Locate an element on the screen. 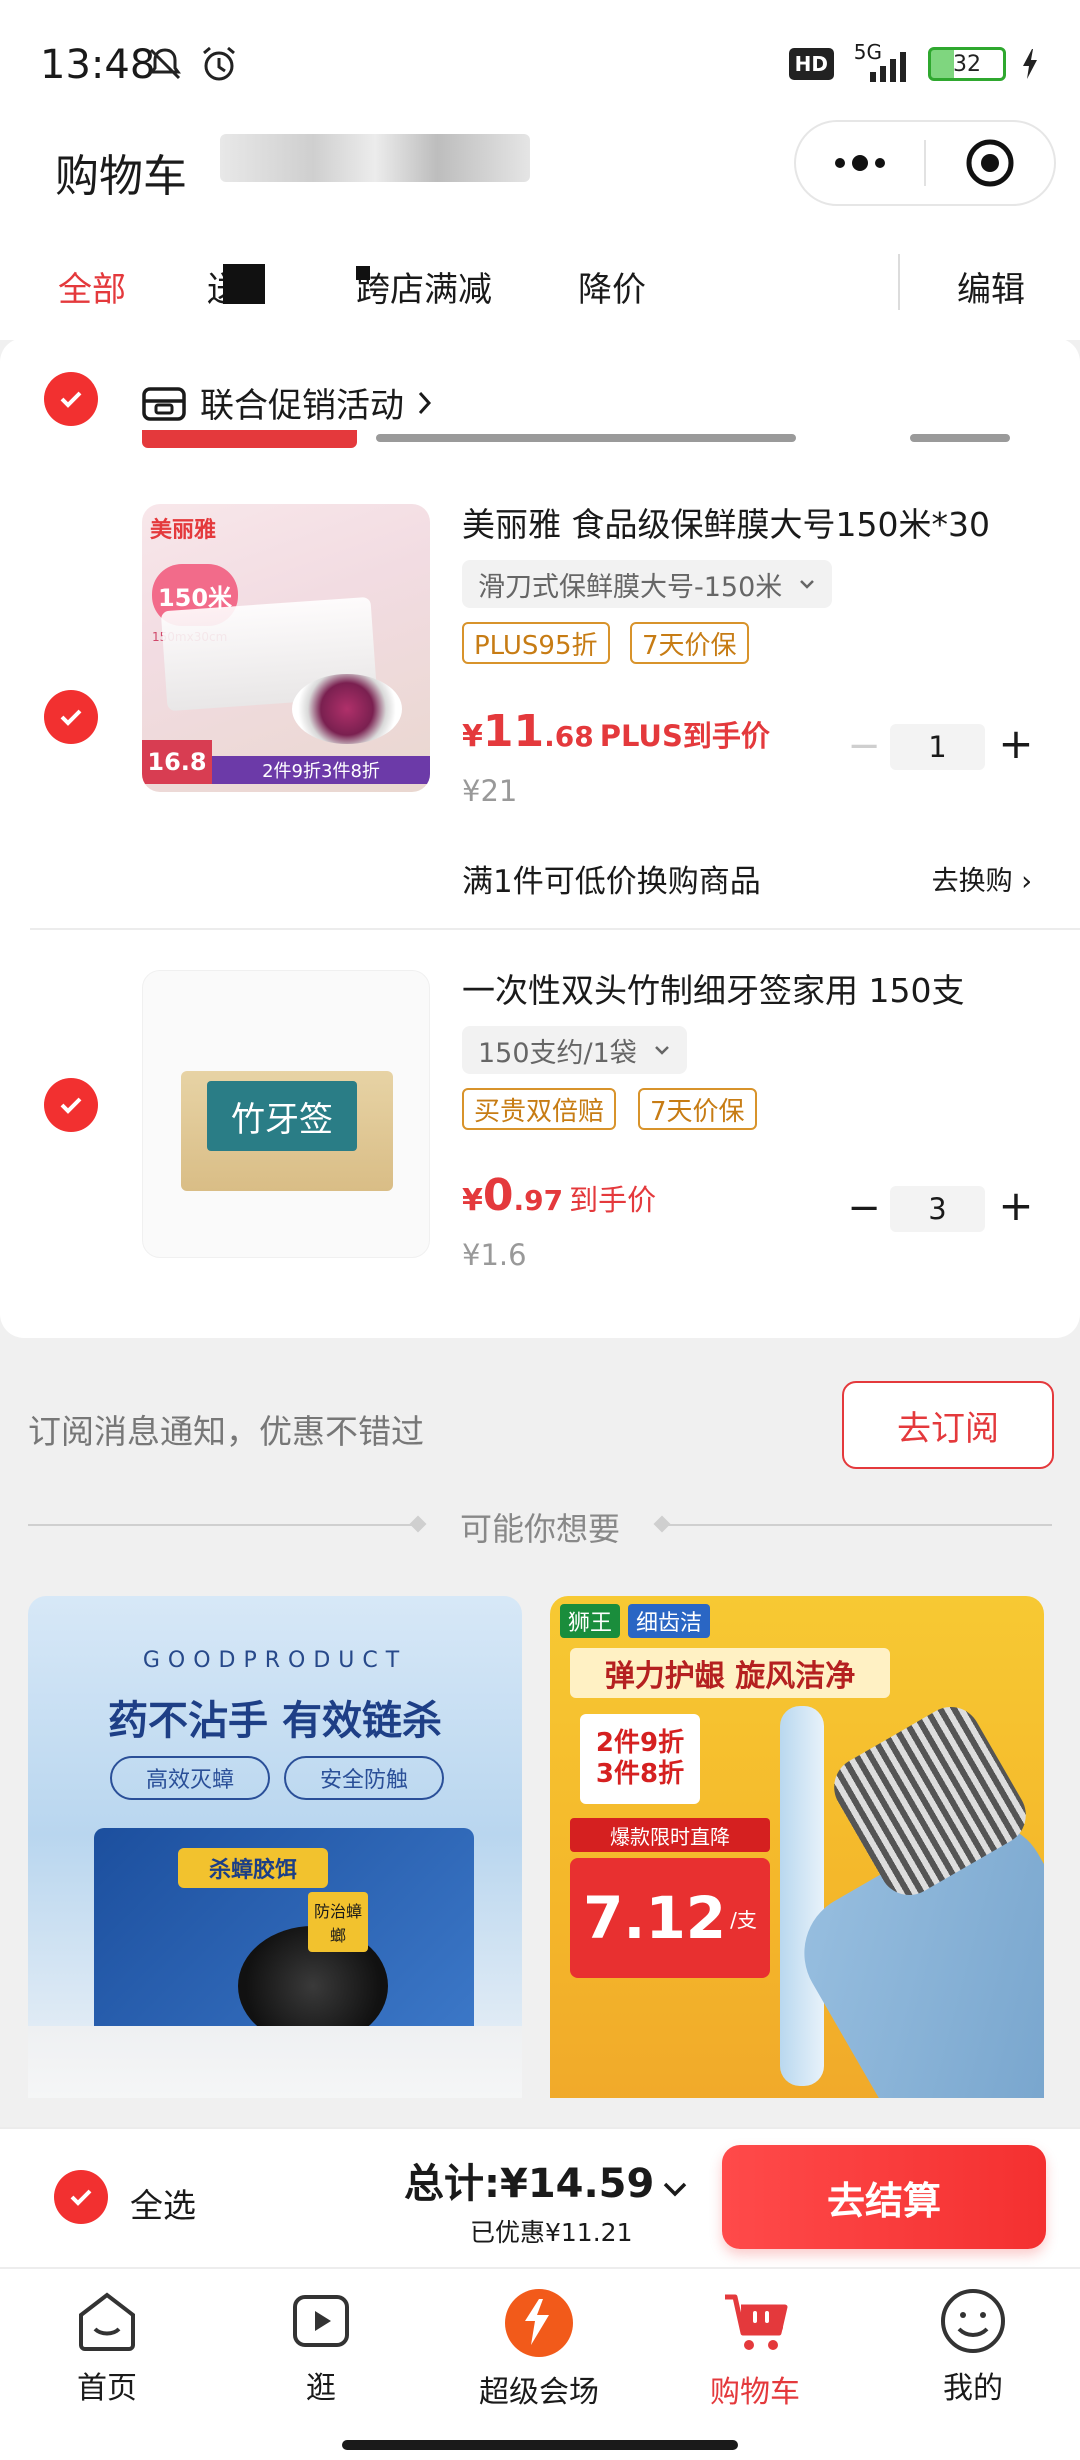 The image size is (1080, 2460). rec-brand: GOODPRODUCT is located at coordinates (275, 1660).